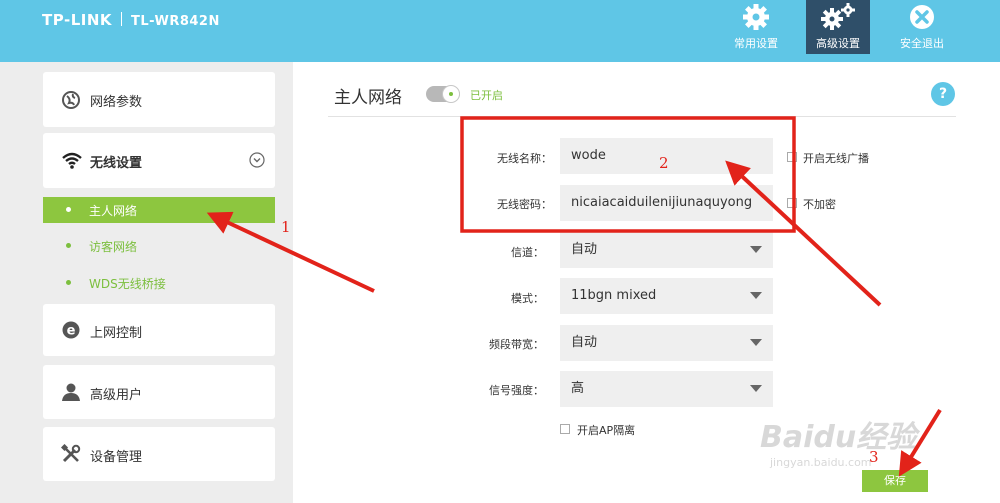  What do you see at coordinates (116, 163) in the screenshot?
I see `sidebar-item-label: 无线设置` at bounding box center [116, 163].